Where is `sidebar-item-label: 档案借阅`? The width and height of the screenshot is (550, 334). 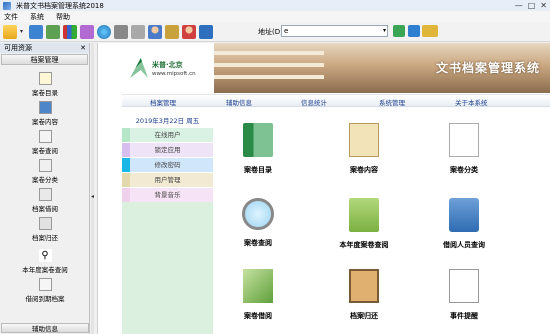
sidebar-item-label: 档案借阅 is located at coordinates (45, 209).